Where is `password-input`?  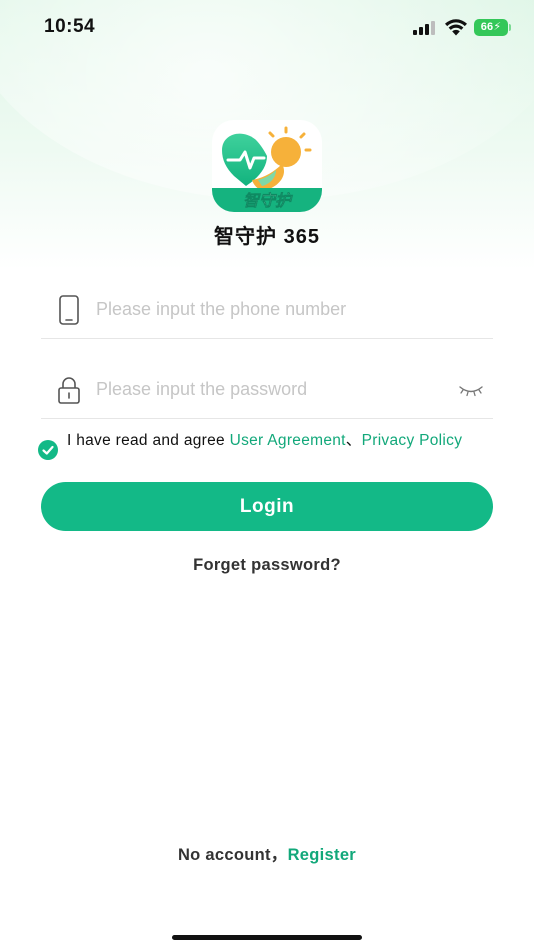
password-input is located at coordinates (271, 389).